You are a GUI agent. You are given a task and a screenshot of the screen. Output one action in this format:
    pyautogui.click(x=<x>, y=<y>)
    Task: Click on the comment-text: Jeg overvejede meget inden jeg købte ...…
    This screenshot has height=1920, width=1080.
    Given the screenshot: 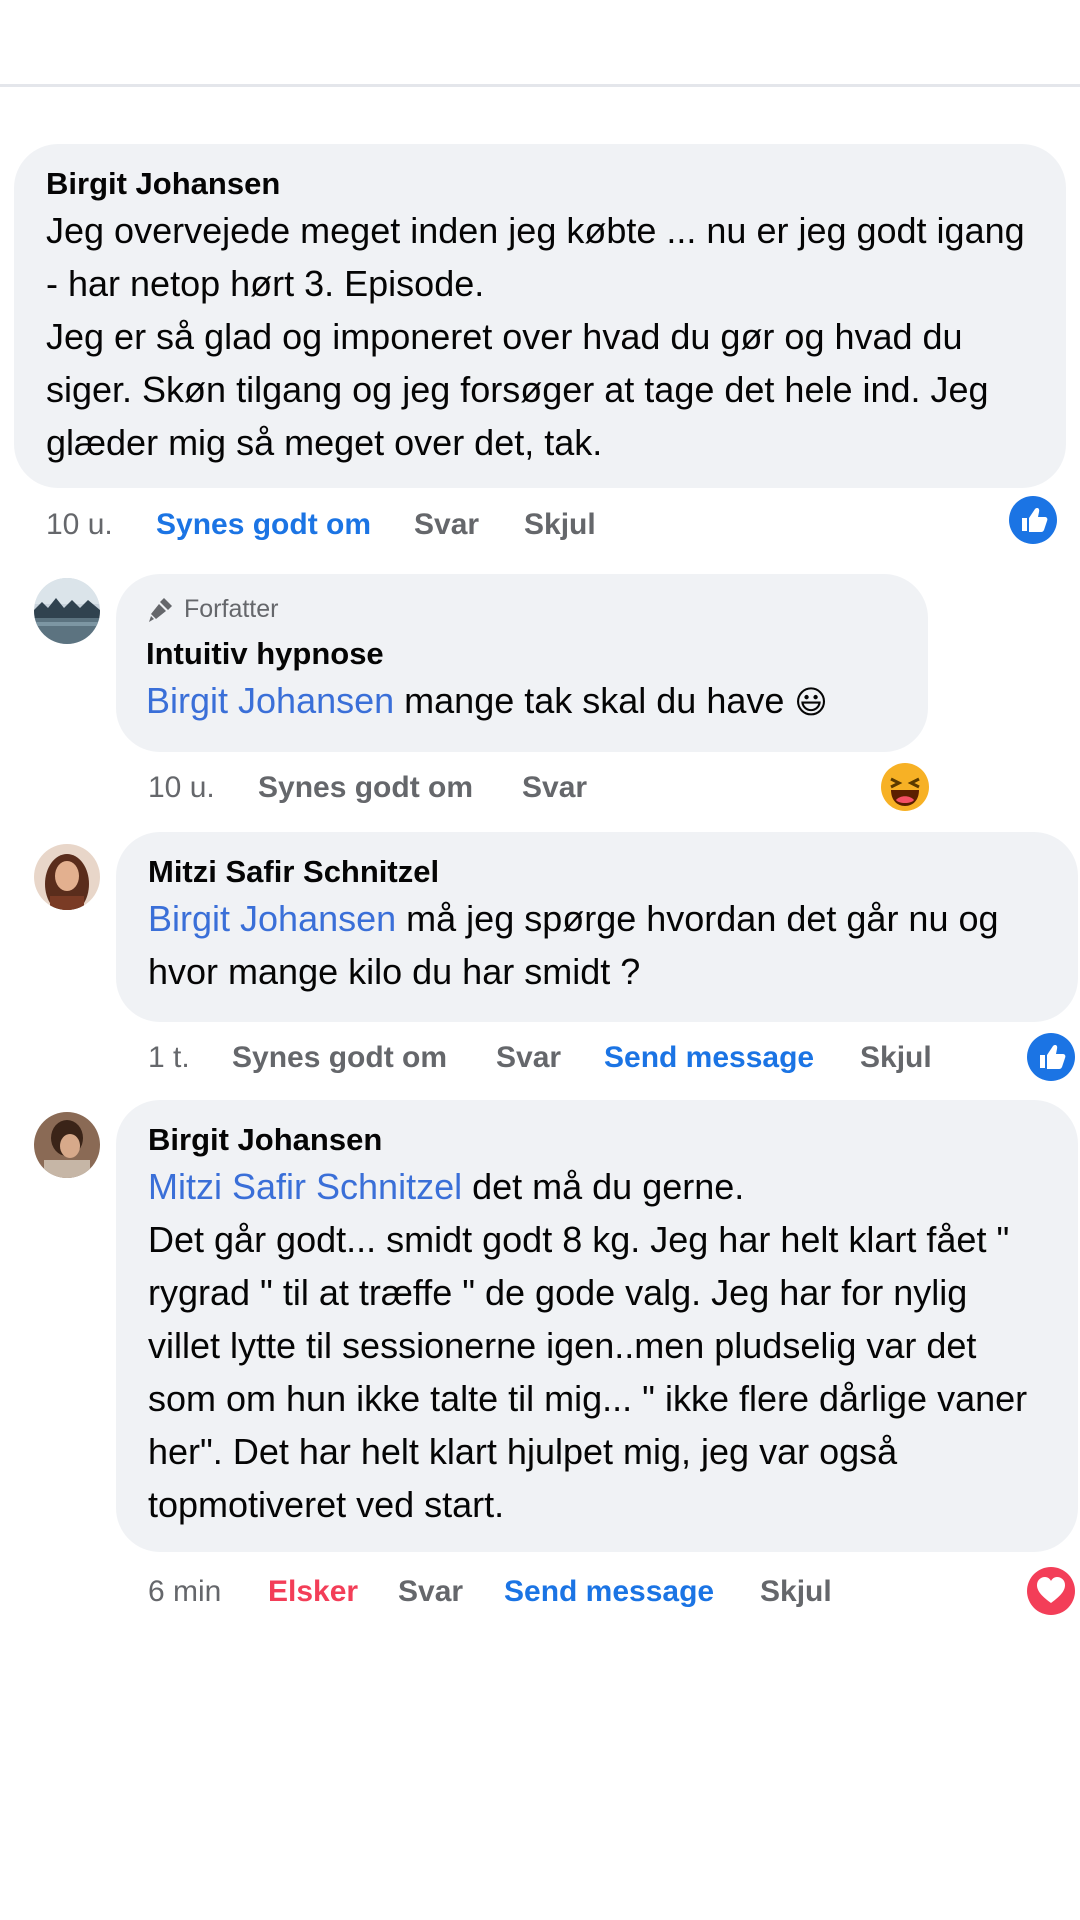 What is the action you would take?
    pyautogui.click(x=535, y=336)
    